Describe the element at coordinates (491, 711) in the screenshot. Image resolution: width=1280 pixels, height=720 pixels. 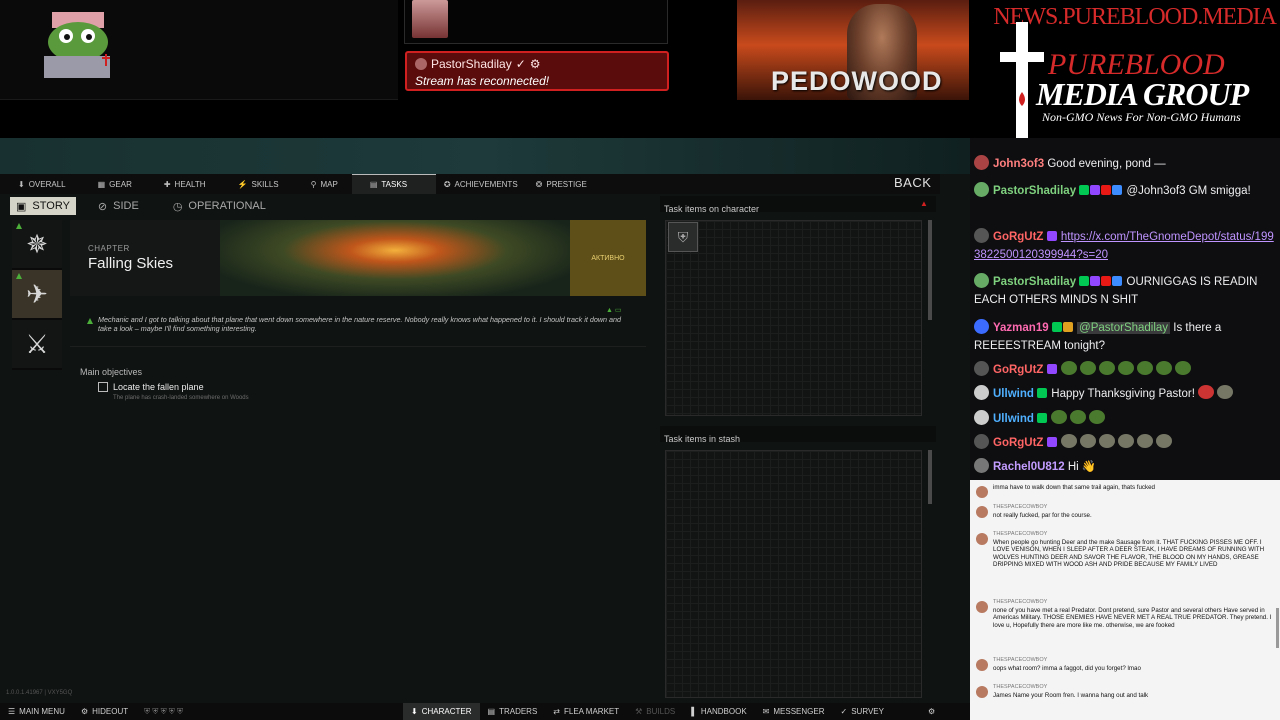
I see `traders-icon: ▤` at that location.